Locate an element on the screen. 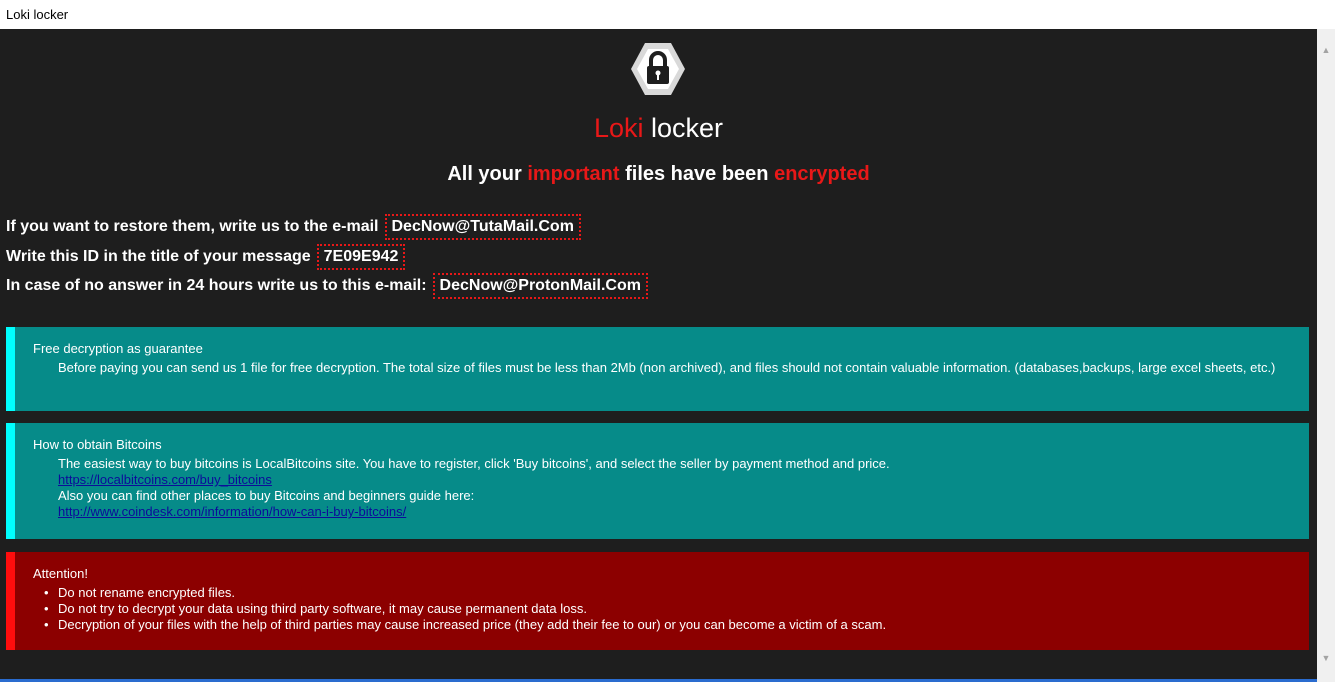  title-loki: Loki is located at coordinates (618, 128).